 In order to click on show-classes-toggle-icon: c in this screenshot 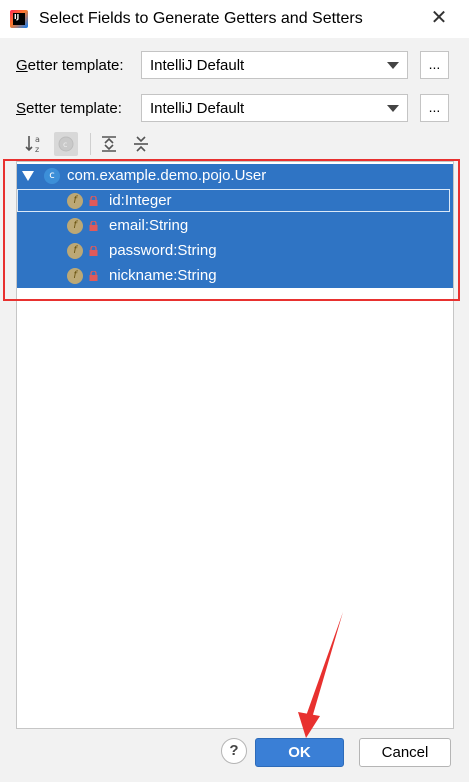, I will do `click(66, 144)`.